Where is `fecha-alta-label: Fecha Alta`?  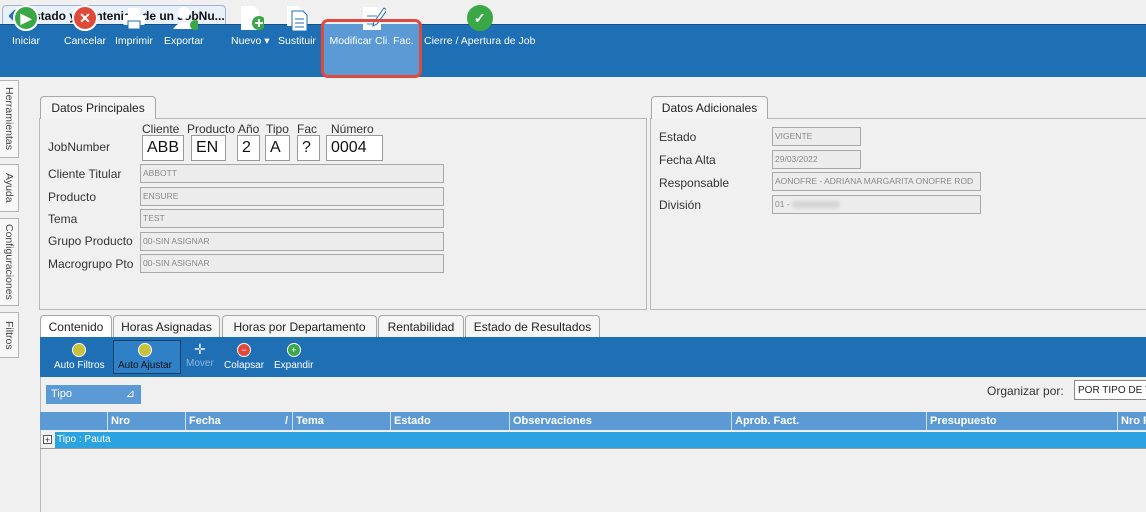 fecha-alta-label: Fecha Alta is located at coordinates (687, 160).